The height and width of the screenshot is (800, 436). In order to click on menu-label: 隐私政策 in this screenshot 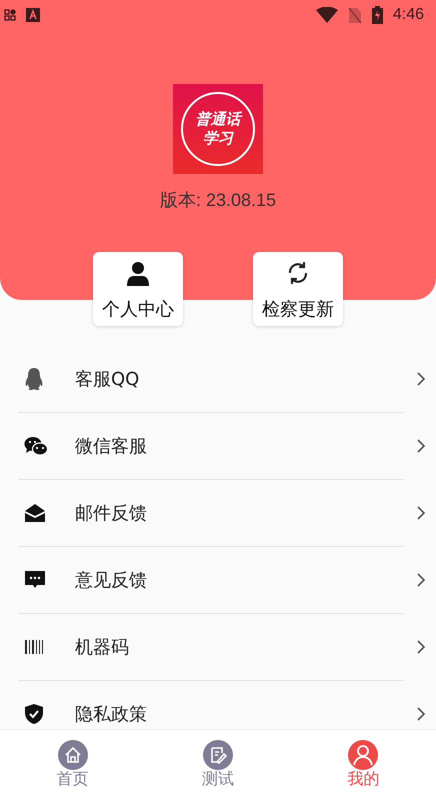, I will do `click(111, 714)`.